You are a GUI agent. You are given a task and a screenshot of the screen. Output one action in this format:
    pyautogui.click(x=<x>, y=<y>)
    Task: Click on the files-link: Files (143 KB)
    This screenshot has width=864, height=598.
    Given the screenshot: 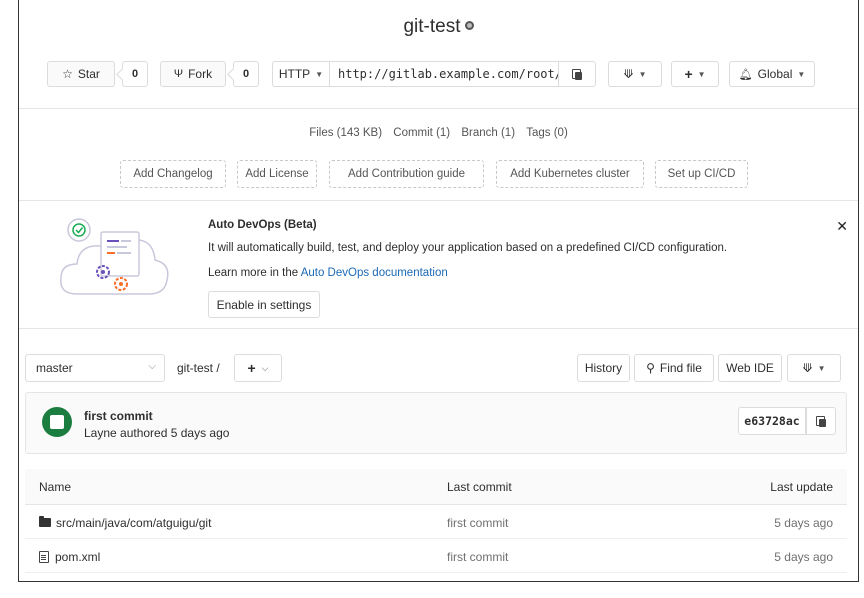 What is the action you would take?
    pyautogui.click(x=345, y=133)
    